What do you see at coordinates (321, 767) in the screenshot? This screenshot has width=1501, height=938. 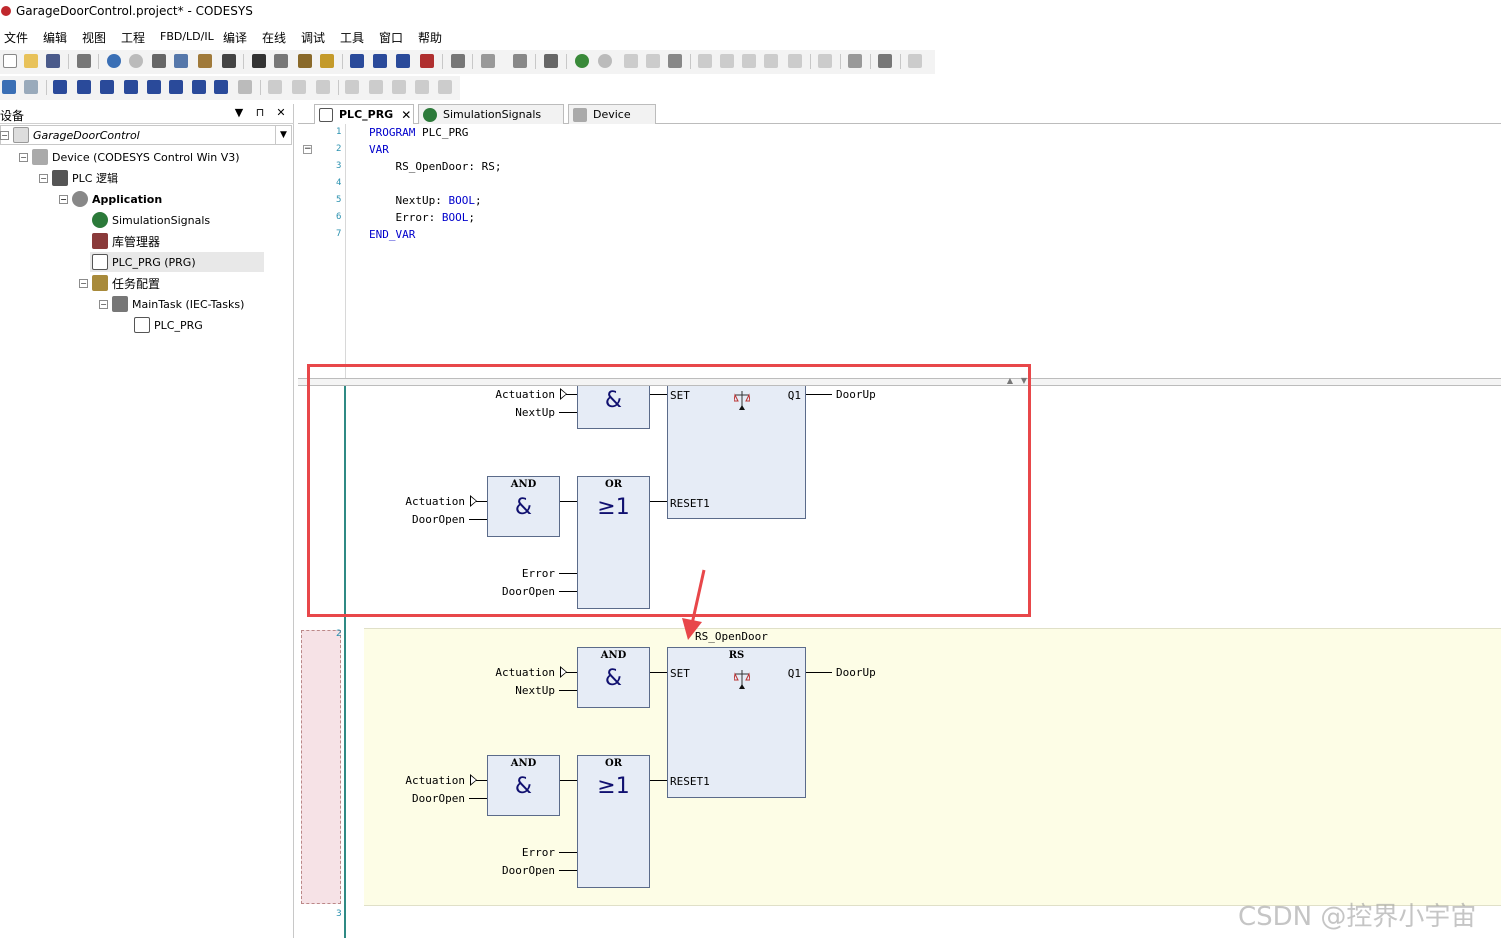 I see `network-2-selection-marker` at bounding box center [321, 767].